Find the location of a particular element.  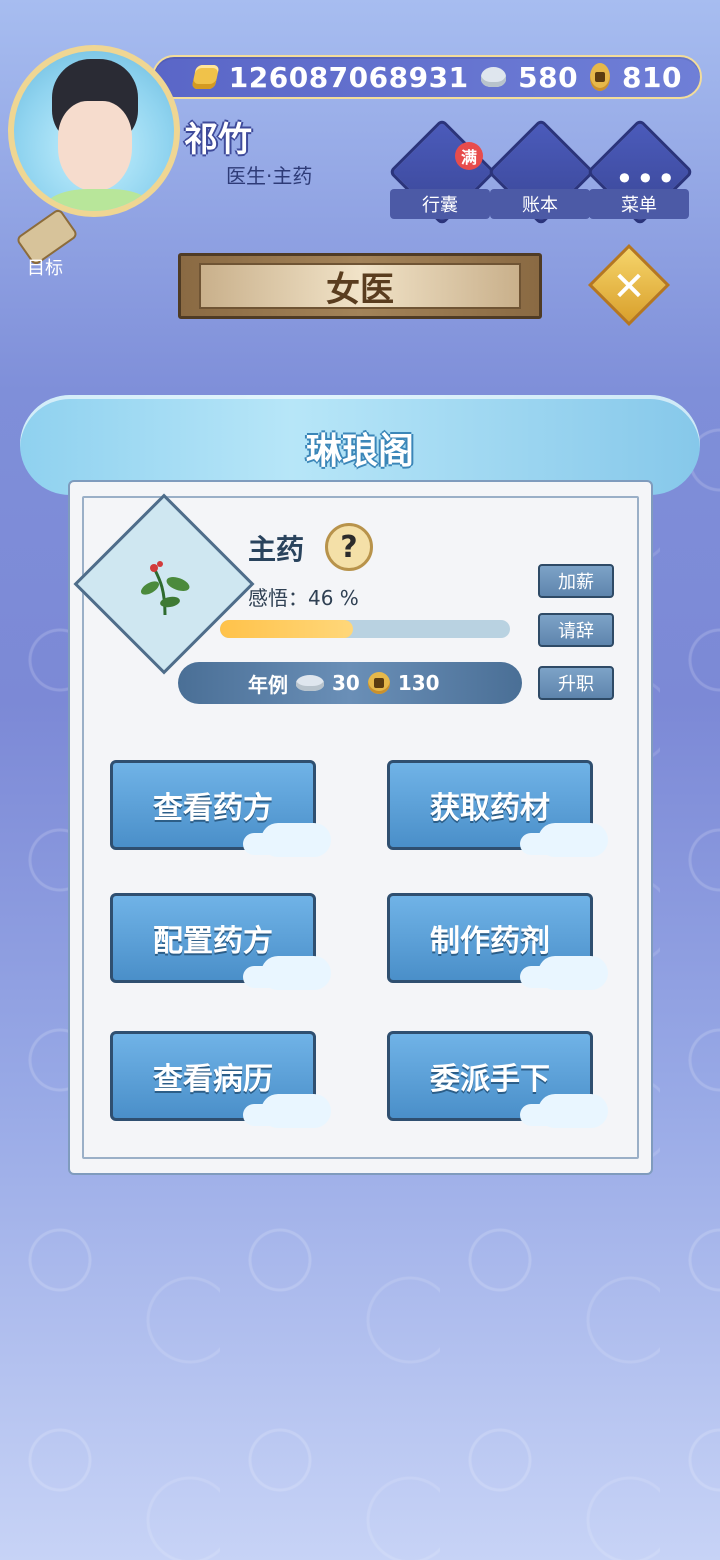

action-label: 制作药剂 is located at coordinates (490, 941).